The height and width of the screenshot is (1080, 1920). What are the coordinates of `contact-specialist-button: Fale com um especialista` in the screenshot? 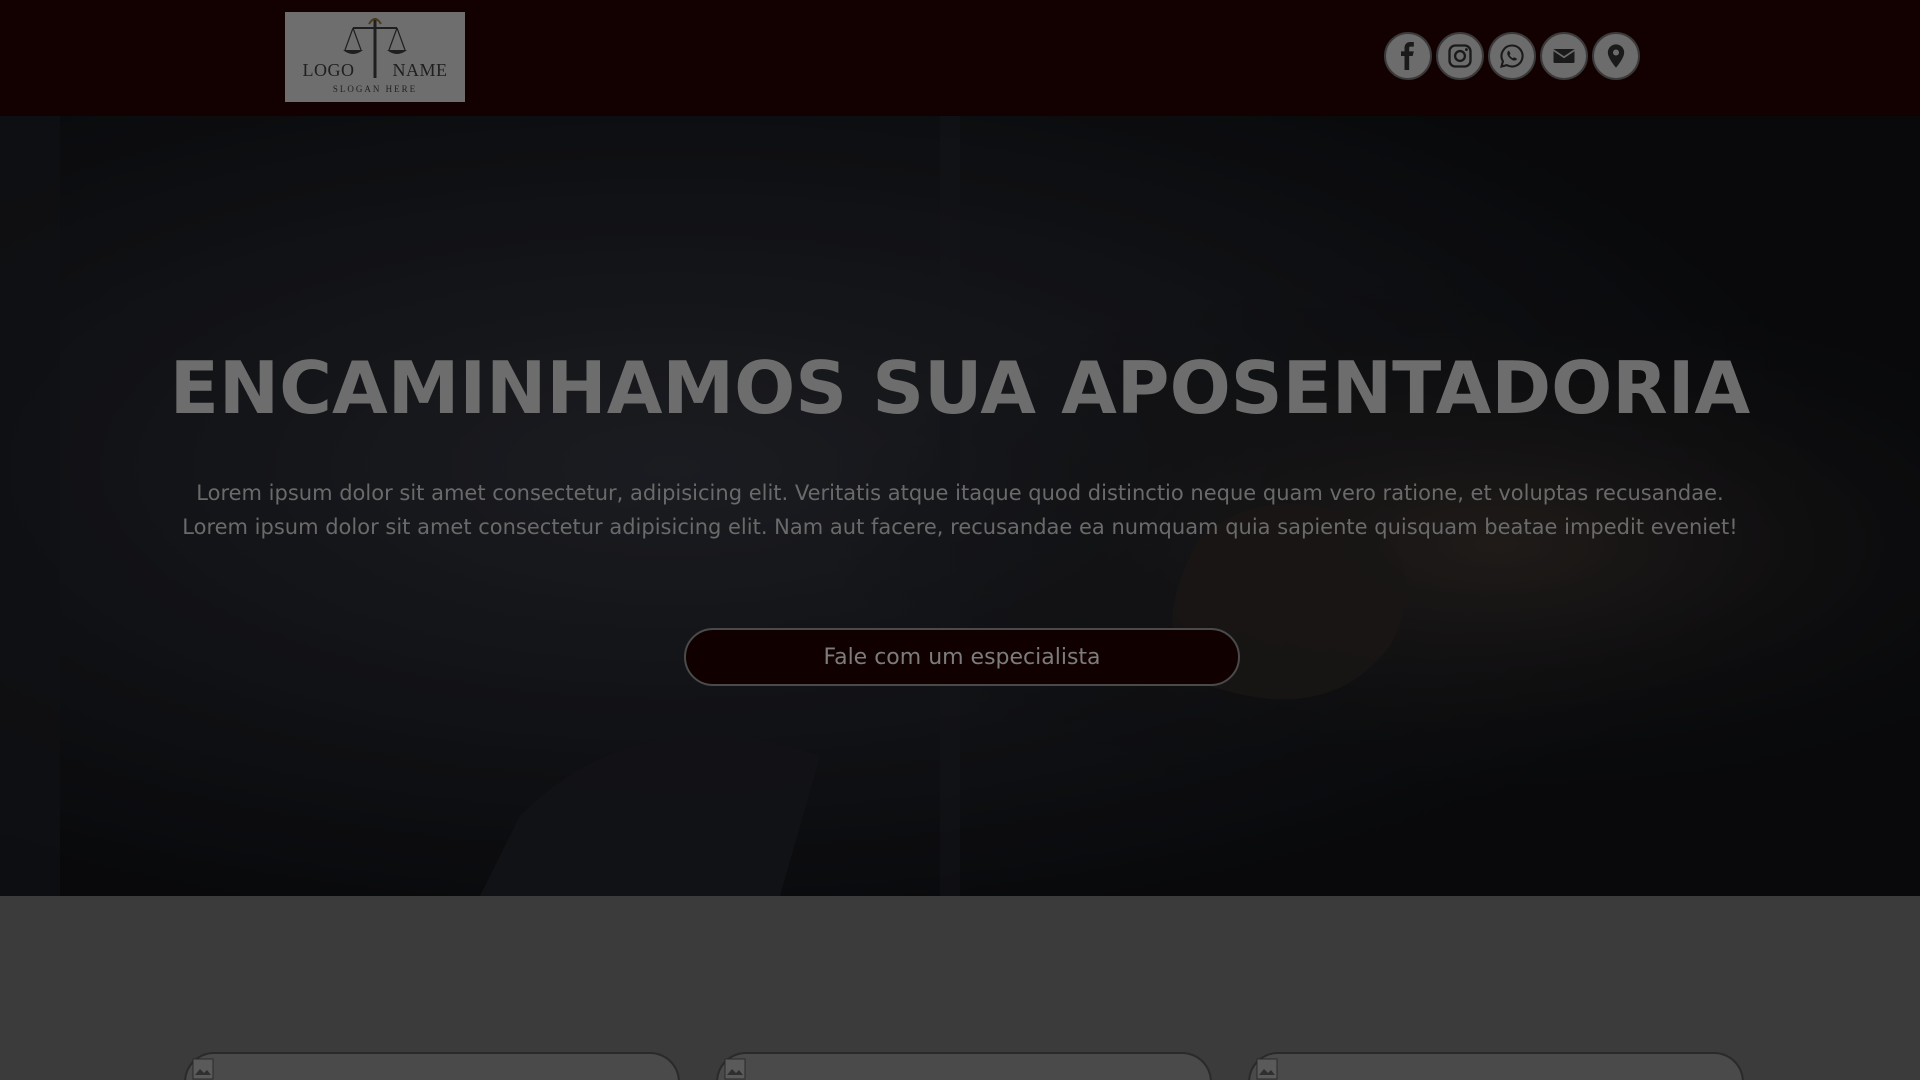 It's located at (962, 657).